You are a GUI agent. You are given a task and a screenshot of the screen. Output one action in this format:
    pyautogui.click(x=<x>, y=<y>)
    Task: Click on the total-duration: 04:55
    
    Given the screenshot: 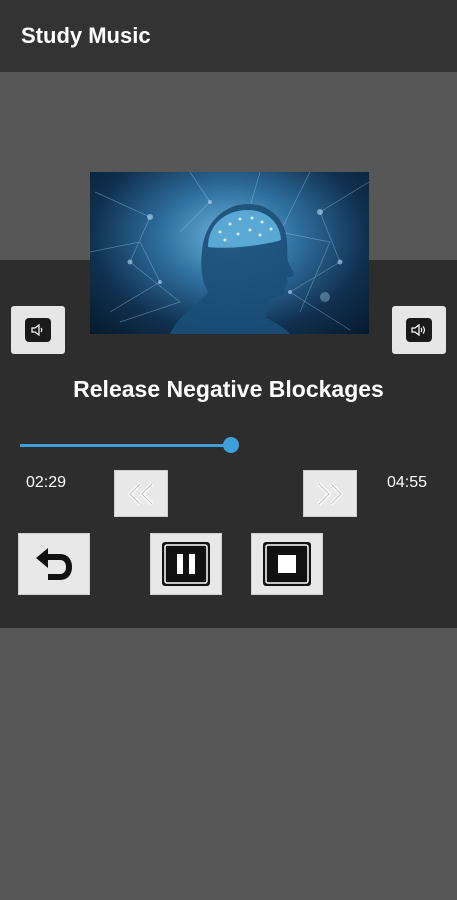 What is the action you would take?
    pyautogui.click(x=407, y=482)
    